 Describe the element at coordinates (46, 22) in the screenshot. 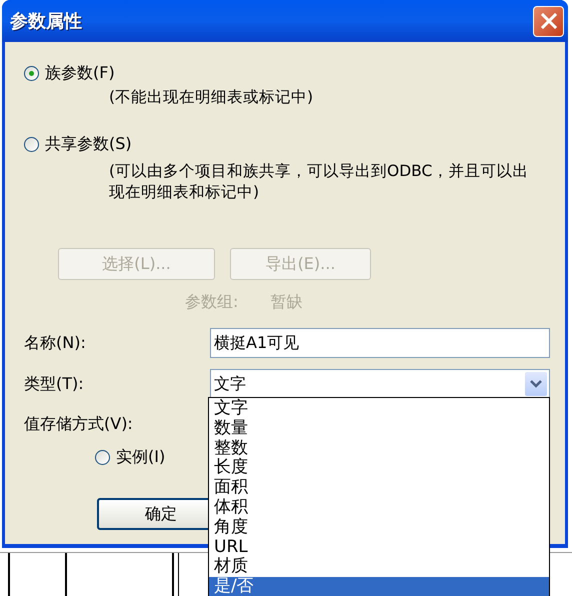

I see `window-title: 参数属性` at that location.